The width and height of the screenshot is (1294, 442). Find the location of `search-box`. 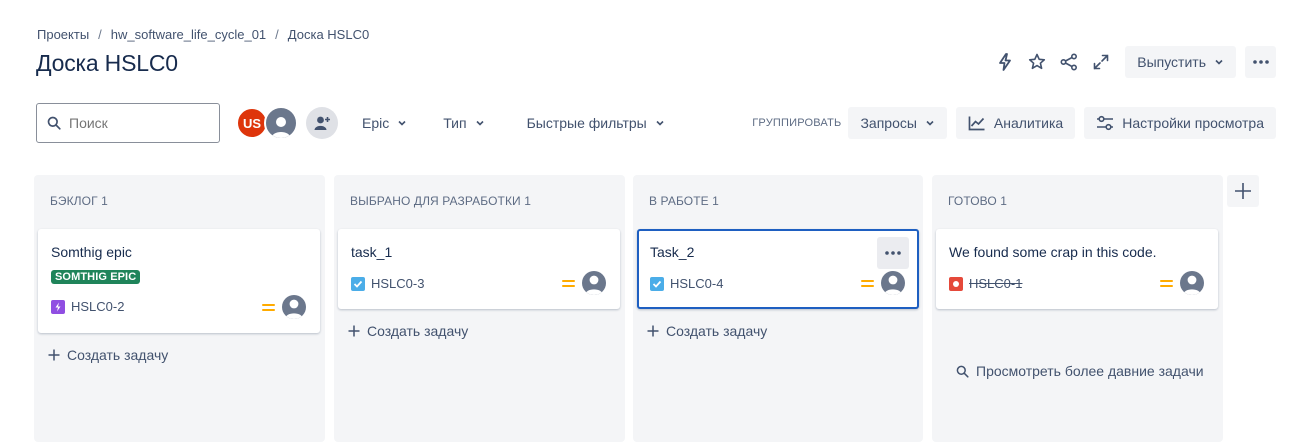

search-box is located at coordinates (128, 123).